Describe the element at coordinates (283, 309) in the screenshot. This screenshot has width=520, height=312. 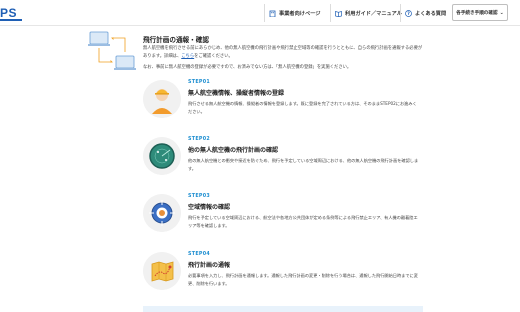
I see `bottom-panel-edge` at that location.